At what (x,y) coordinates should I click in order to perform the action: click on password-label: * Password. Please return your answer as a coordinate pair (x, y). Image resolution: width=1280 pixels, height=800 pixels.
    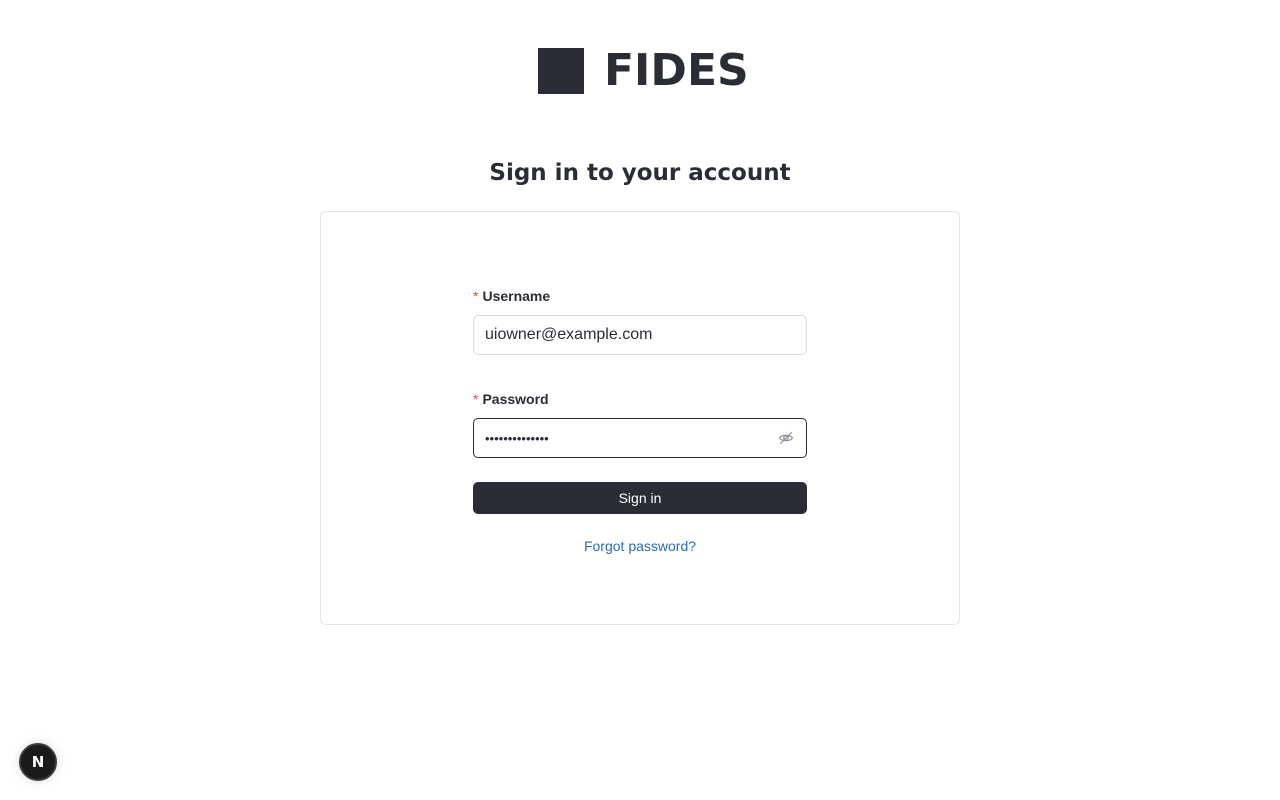
    Looking at the image, I should click on (640, 399).